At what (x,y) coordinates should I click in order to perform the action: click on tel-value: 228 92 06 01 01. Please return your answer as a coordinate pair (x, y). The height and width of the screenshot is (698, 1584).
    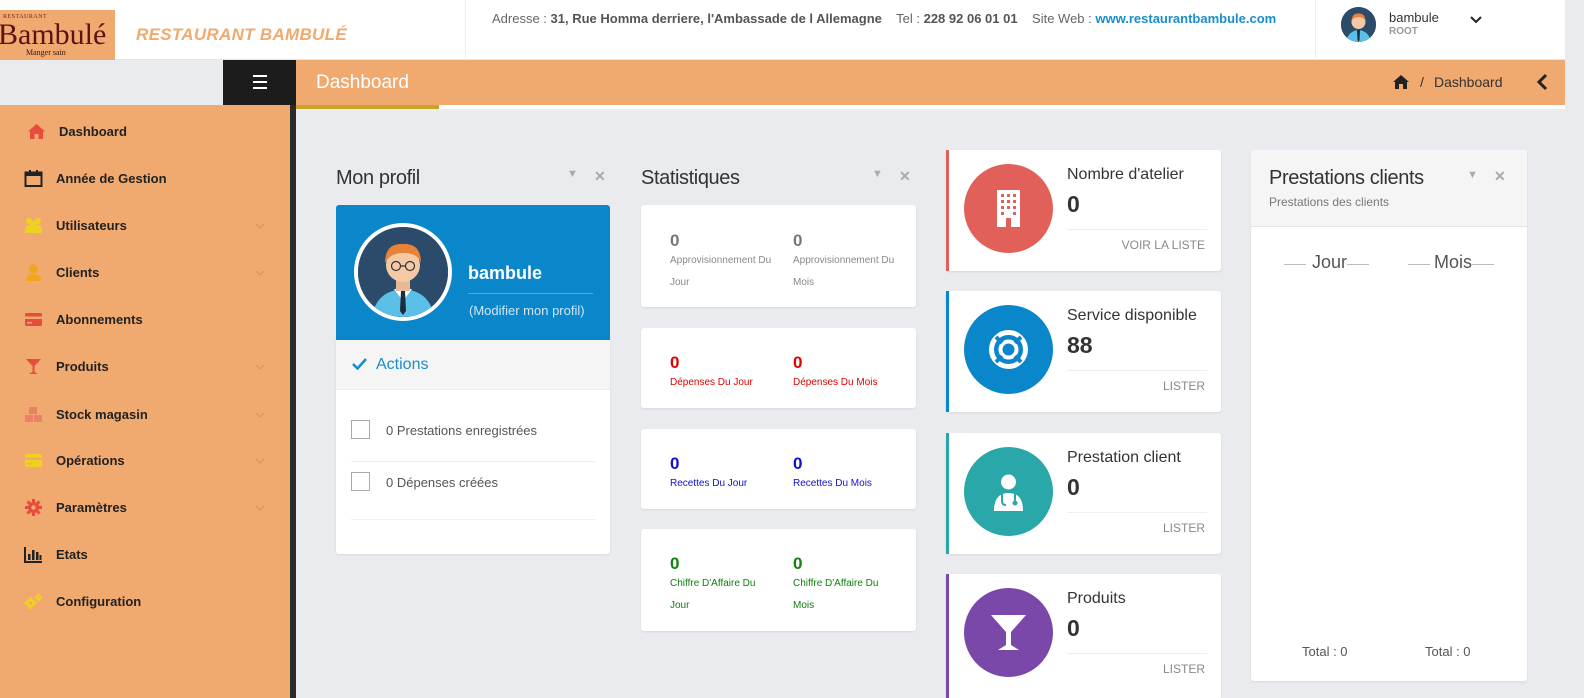
    Looking at the image, I should click on (970, 18).